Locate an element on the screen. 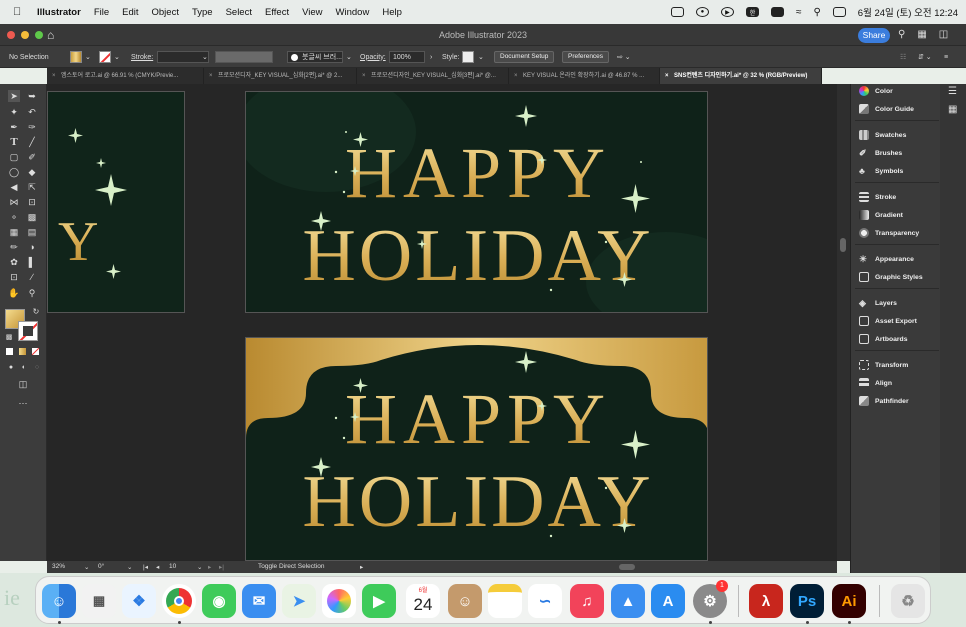 This screenshot has width=966, height=627. artboard-partial: Y is located at coordinates (116, 202).